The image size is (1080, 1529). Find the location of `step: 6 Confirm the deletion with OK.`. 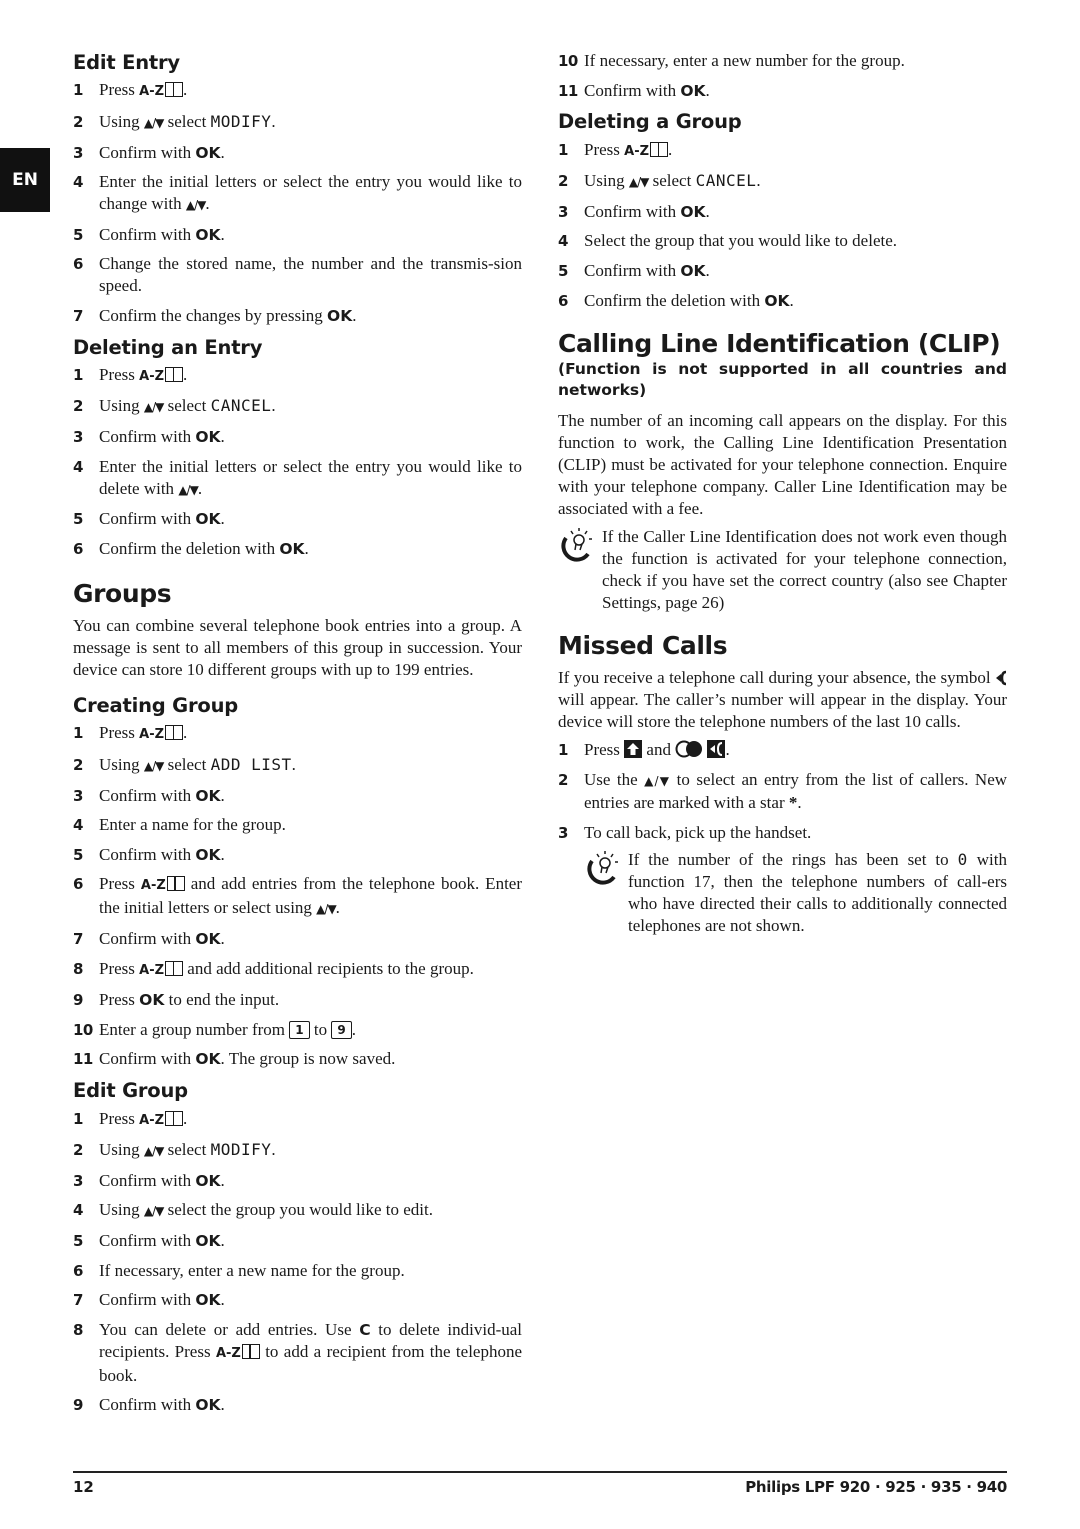

step: 6 Confirm the deletion with OK. is located at coordinates (782, 301).